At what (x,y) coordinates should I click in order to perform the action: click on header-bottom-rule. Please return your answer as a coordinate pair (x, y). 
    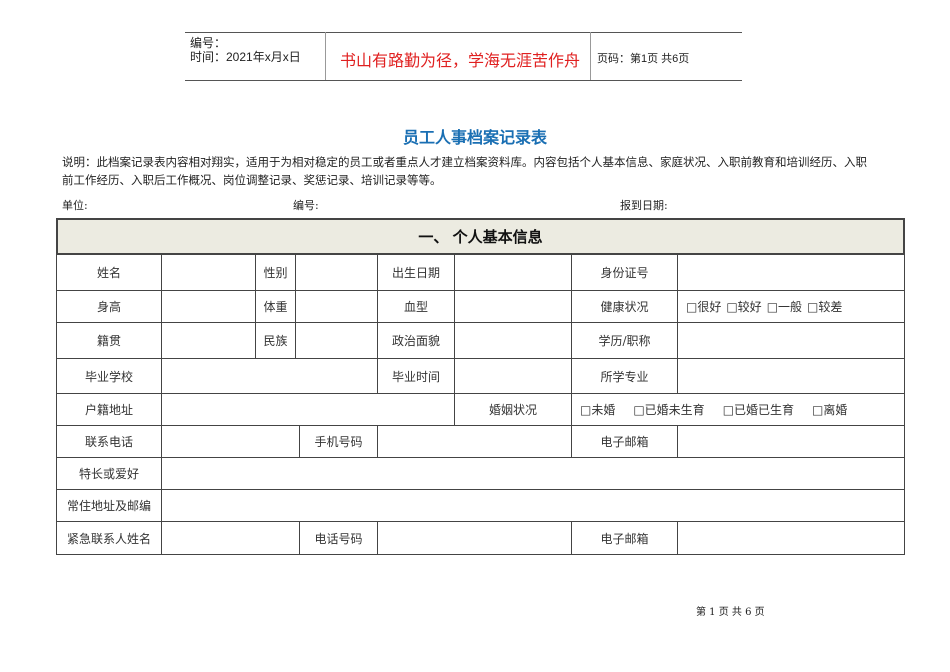
    Looking at the image, I should click on (463, 80).